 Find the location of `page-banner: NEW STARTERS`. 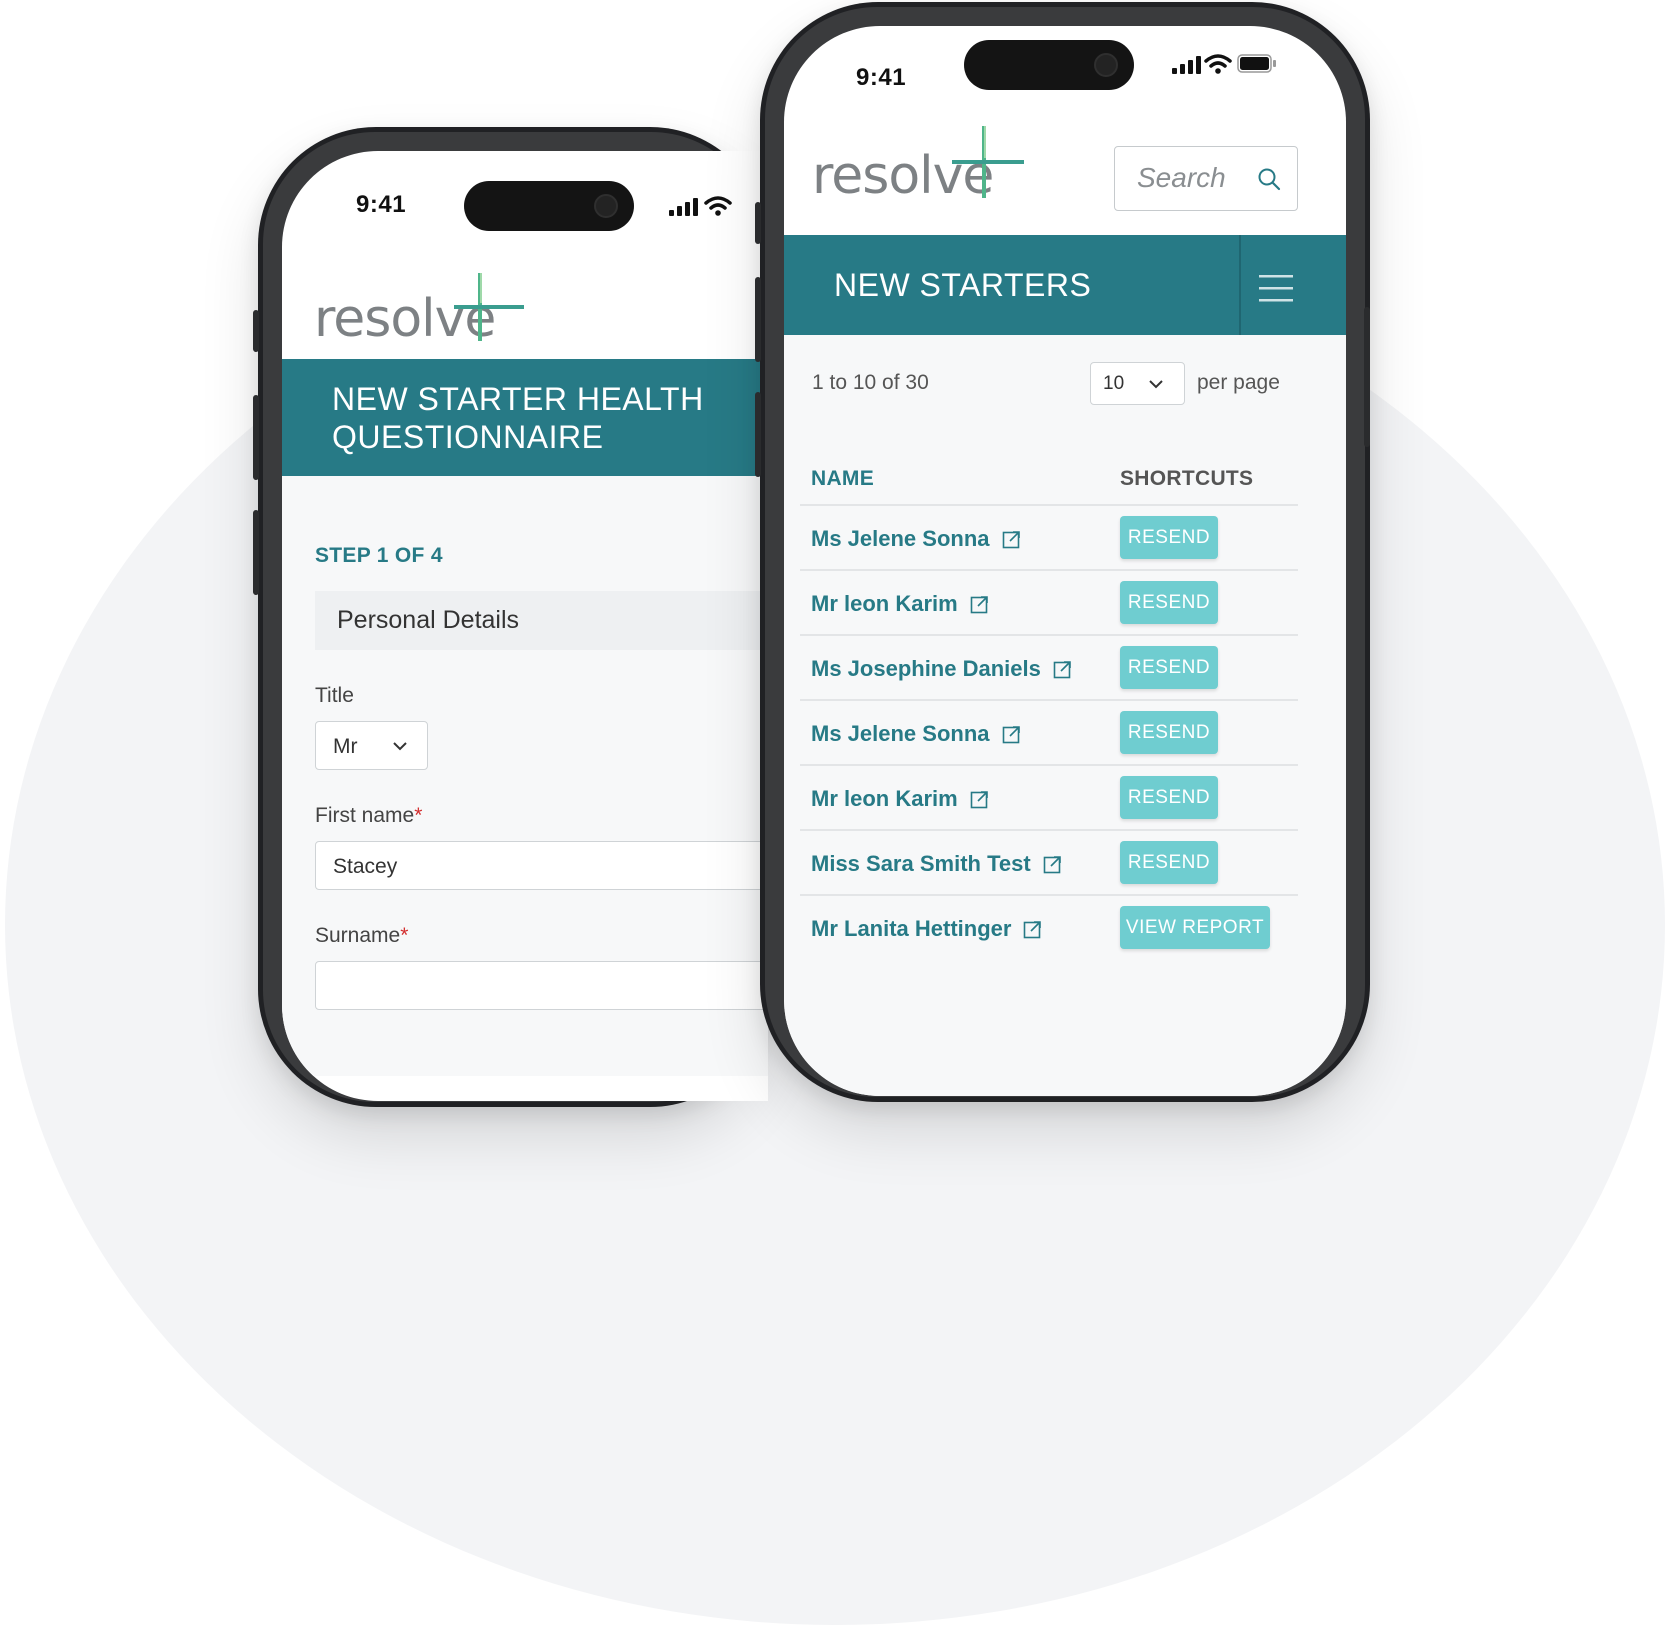

page-banner: NEW STARTERS is located at coordinates (1065, 285).